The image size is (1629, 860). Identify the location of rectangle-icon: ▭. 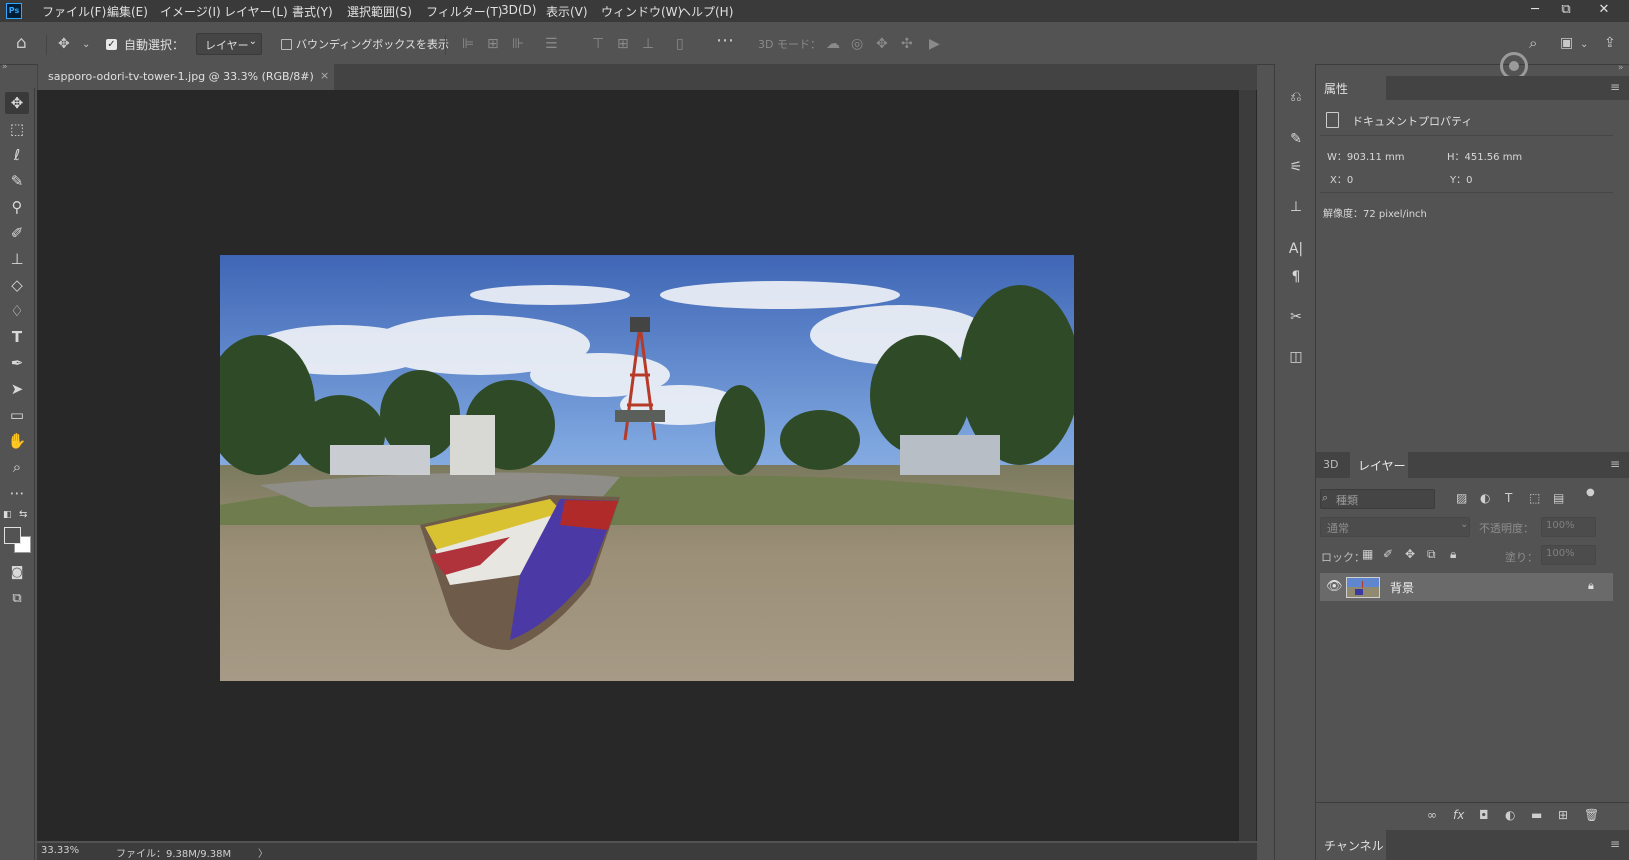
(17, 415).